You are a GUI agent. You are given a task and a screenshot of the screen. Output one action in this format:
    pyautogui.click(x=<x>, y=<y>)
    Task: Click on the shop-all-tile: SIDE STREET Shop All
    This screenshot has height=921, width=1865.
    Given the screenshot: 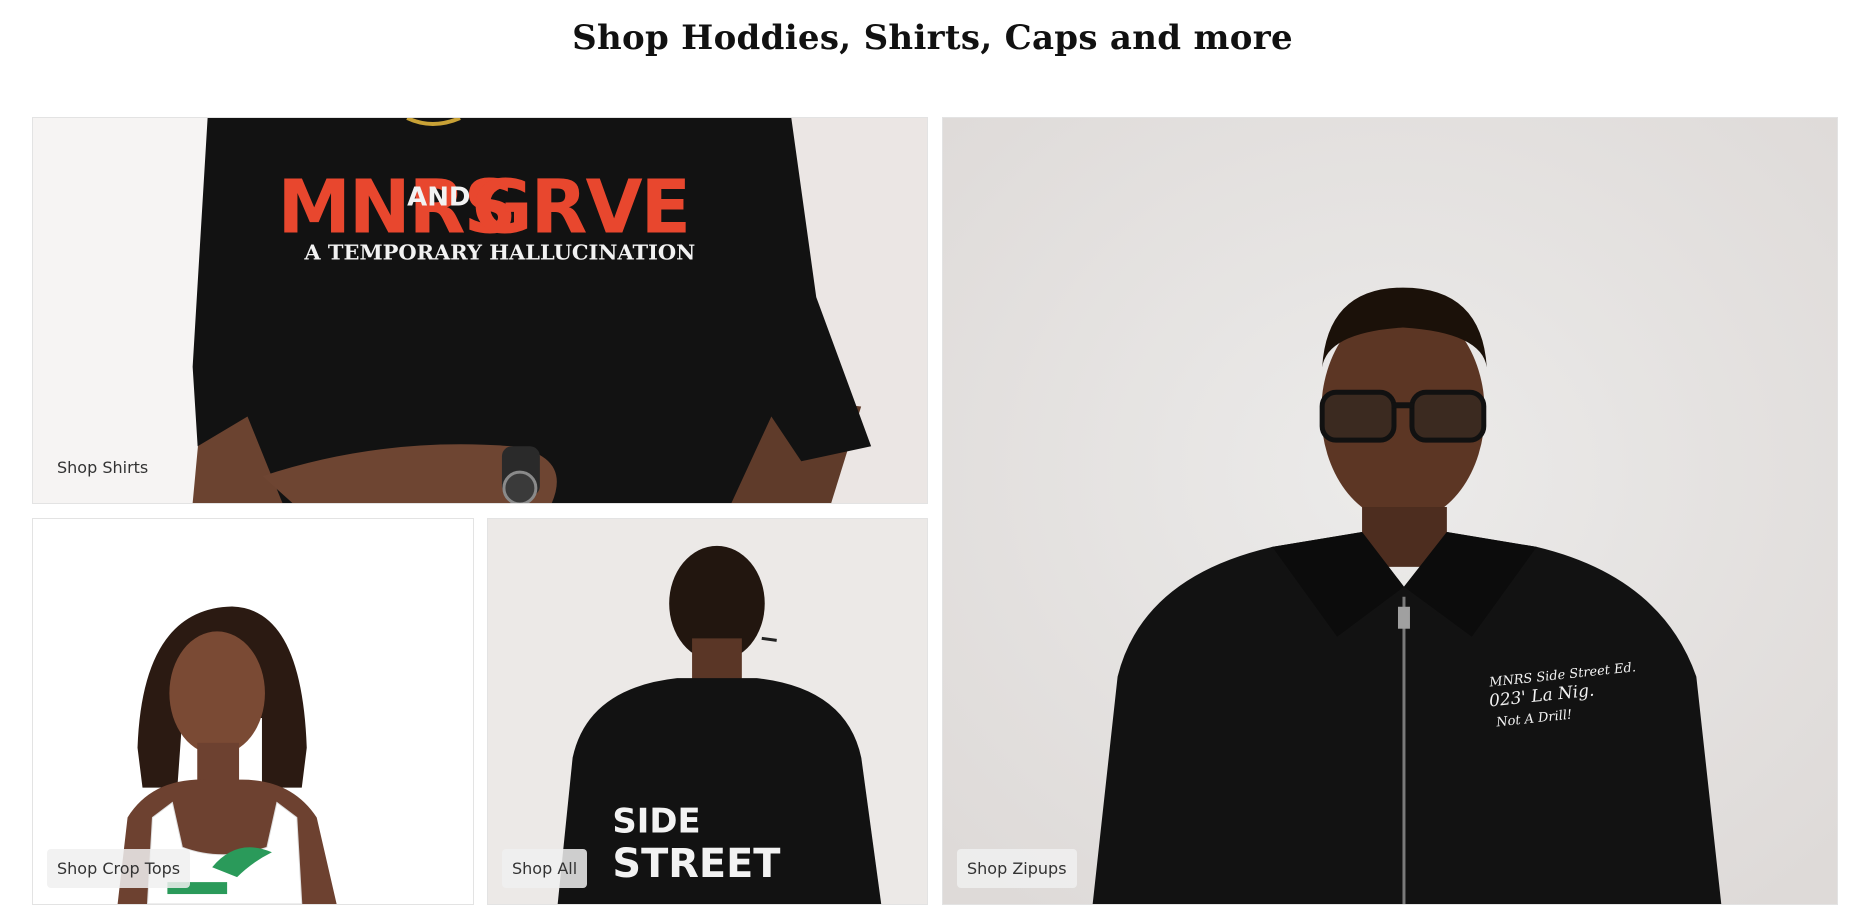 What is the action you would take?
    pyautogui.click(x=707, y=711)
    